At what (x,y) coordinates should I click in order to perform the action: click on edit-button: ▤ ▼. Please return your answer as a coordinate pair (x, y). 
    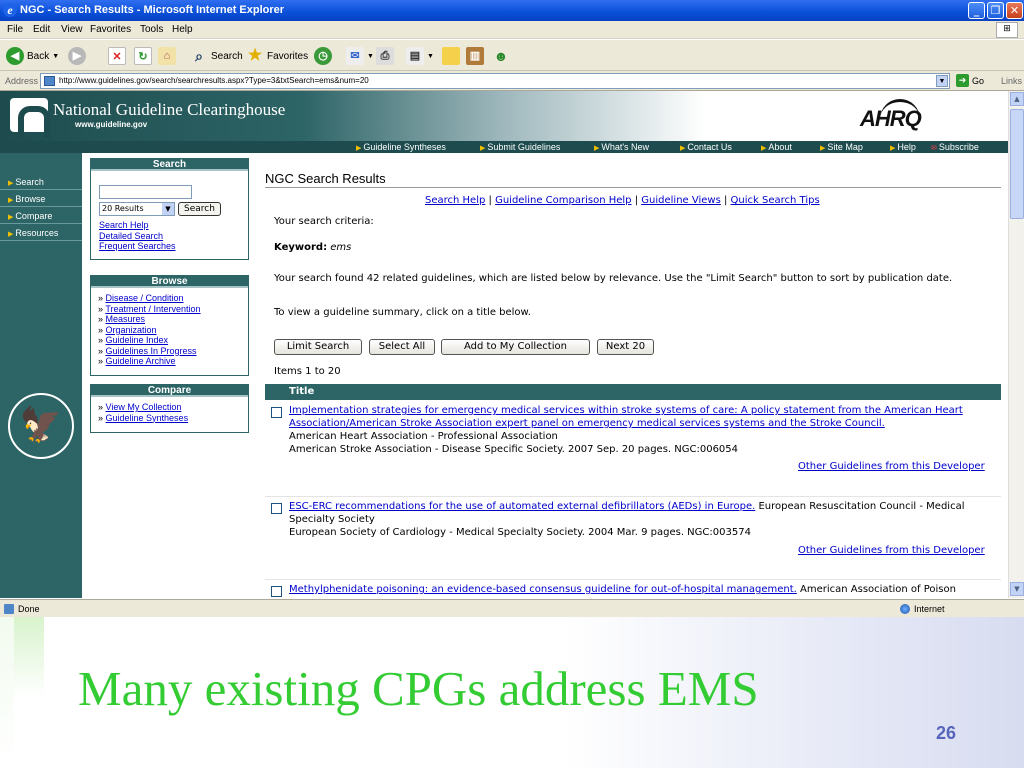
    Looking at the image, I should click on (420, 56).